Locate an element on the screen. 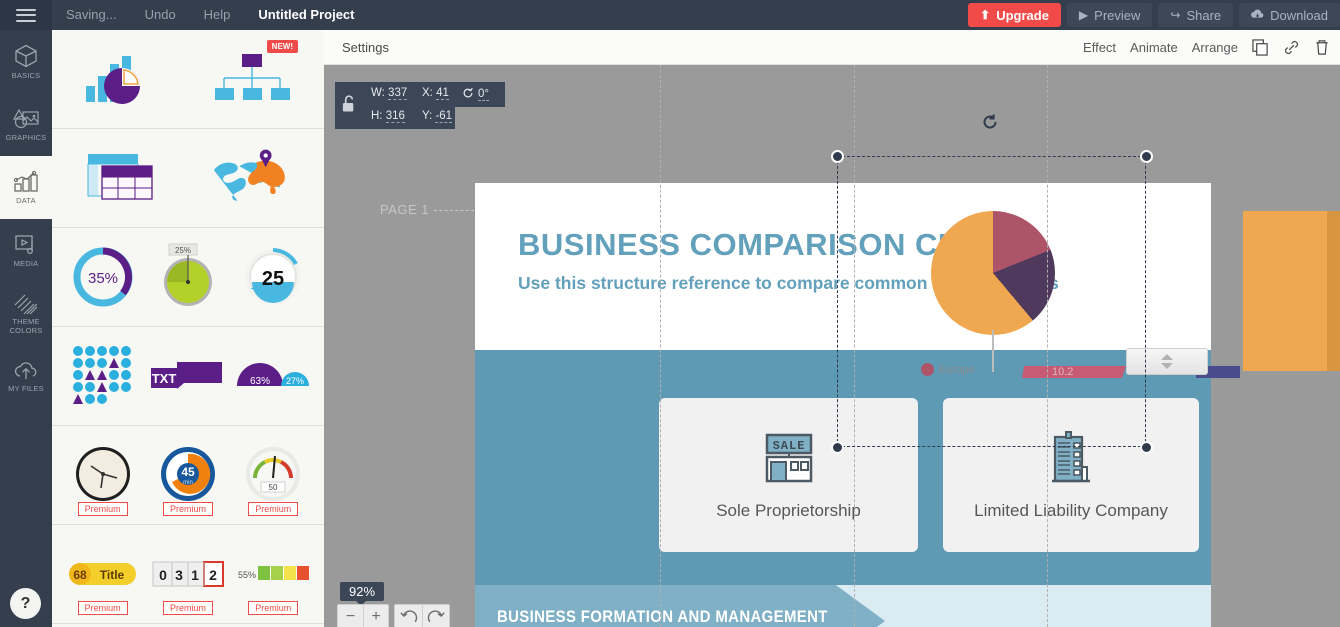 The image size is (1340, 627). circular-gauge-thumb: 25 is located at coordinates (273, 277).